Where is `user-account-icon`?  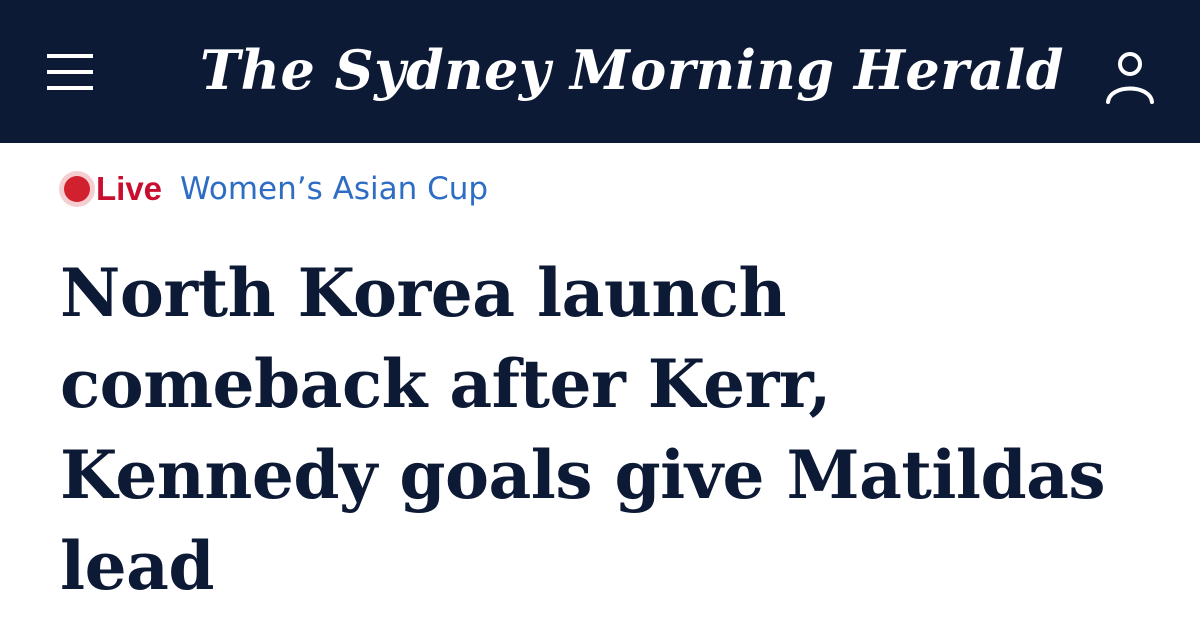 user-account-icon is located at coordinates (1130, 78).